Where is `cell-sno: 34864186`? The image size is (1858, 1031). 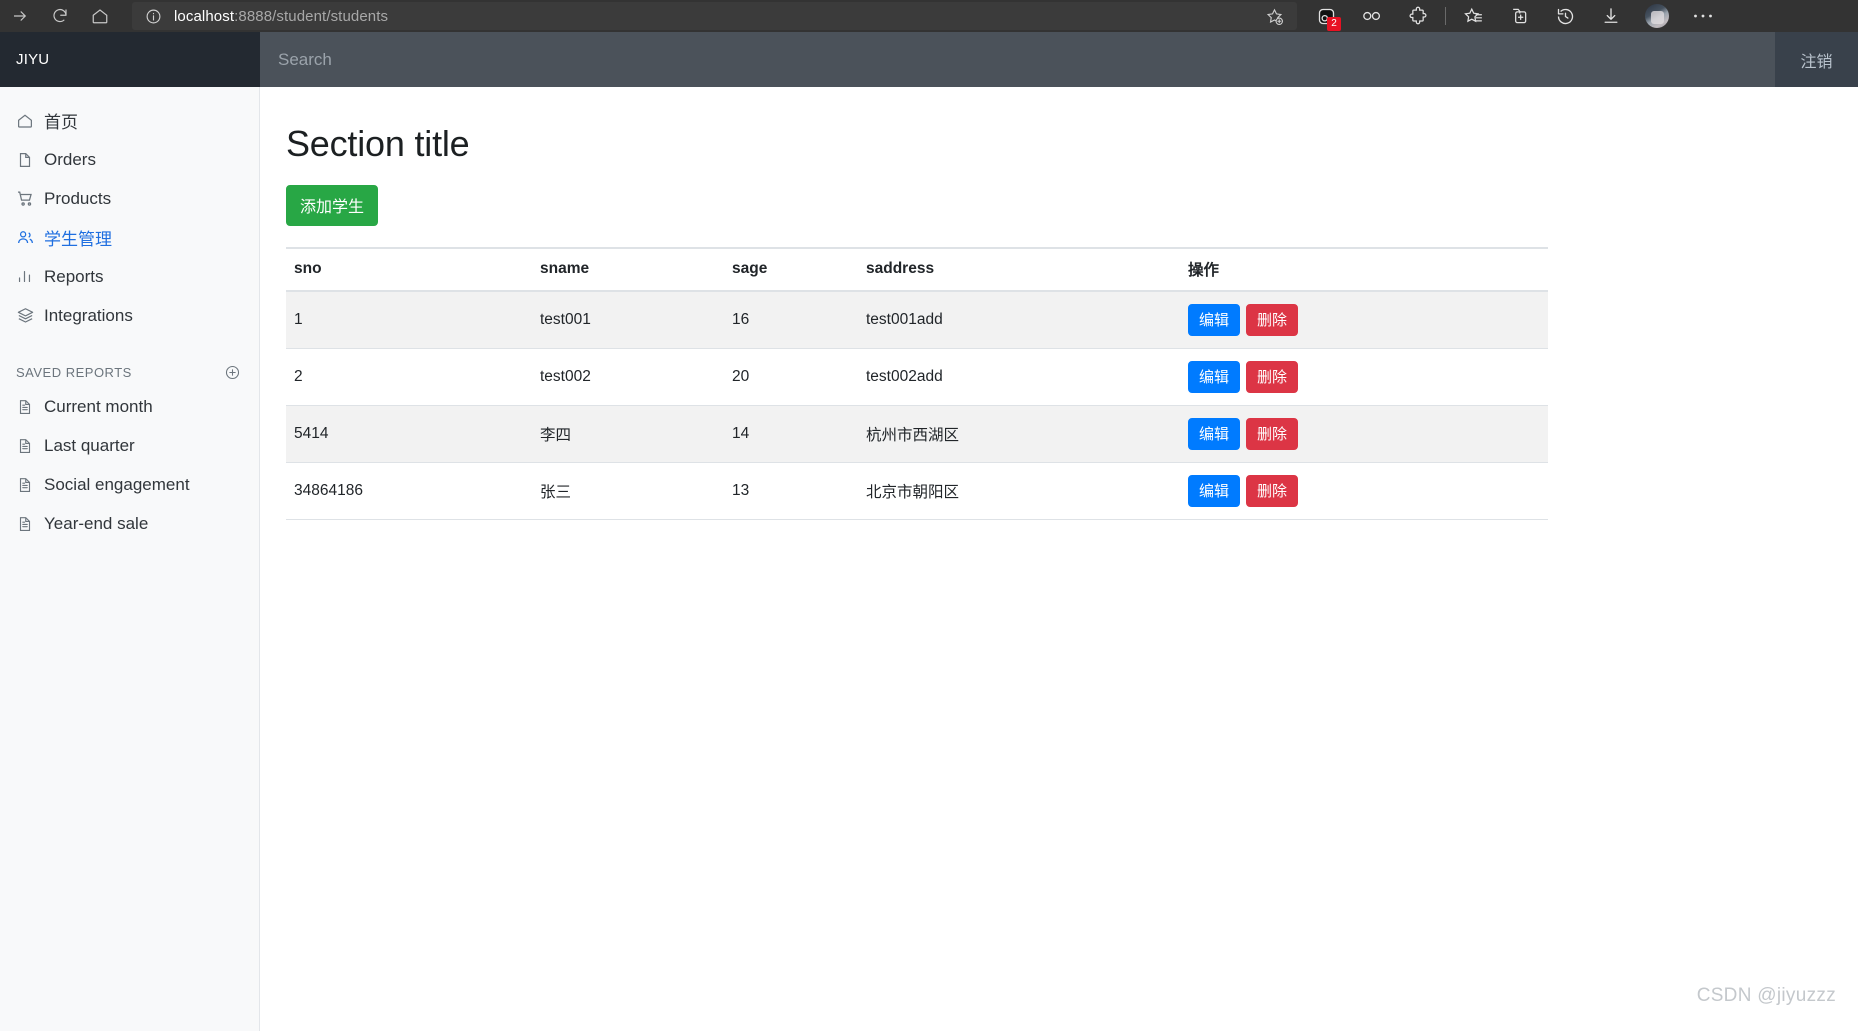 cell-sno: 34864186 is located at coordinates (409, 491).